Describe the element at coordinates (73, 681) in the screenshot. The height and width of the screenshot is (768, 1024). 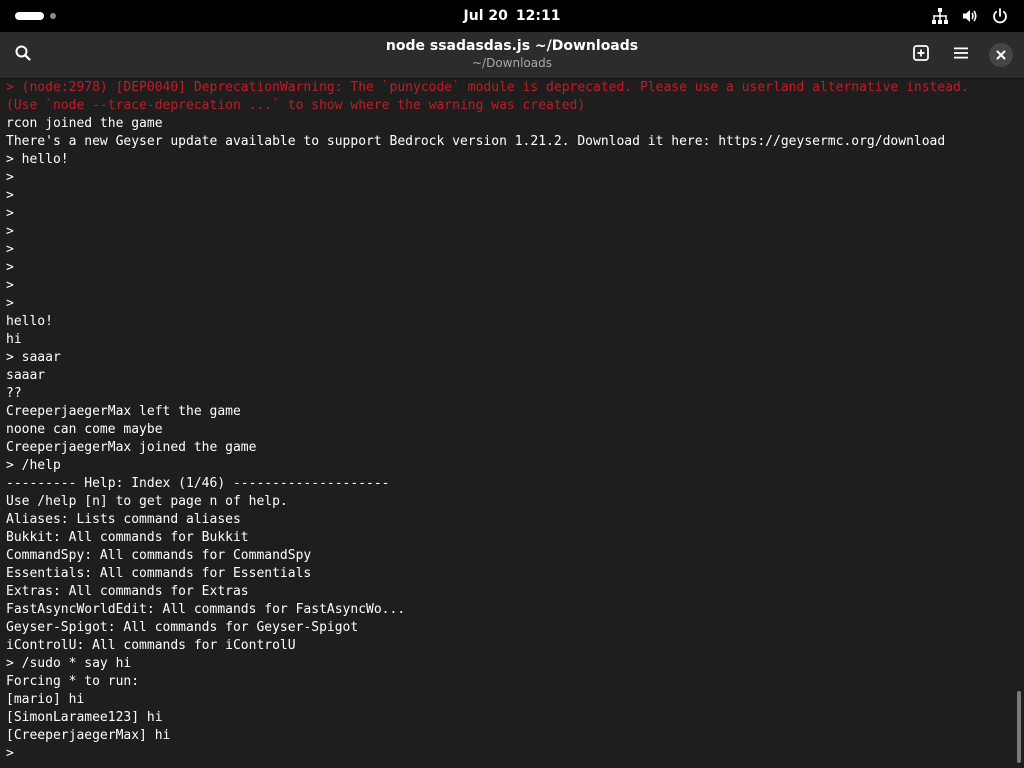
I see `terminal-line: Forcing * to run:` at that location.